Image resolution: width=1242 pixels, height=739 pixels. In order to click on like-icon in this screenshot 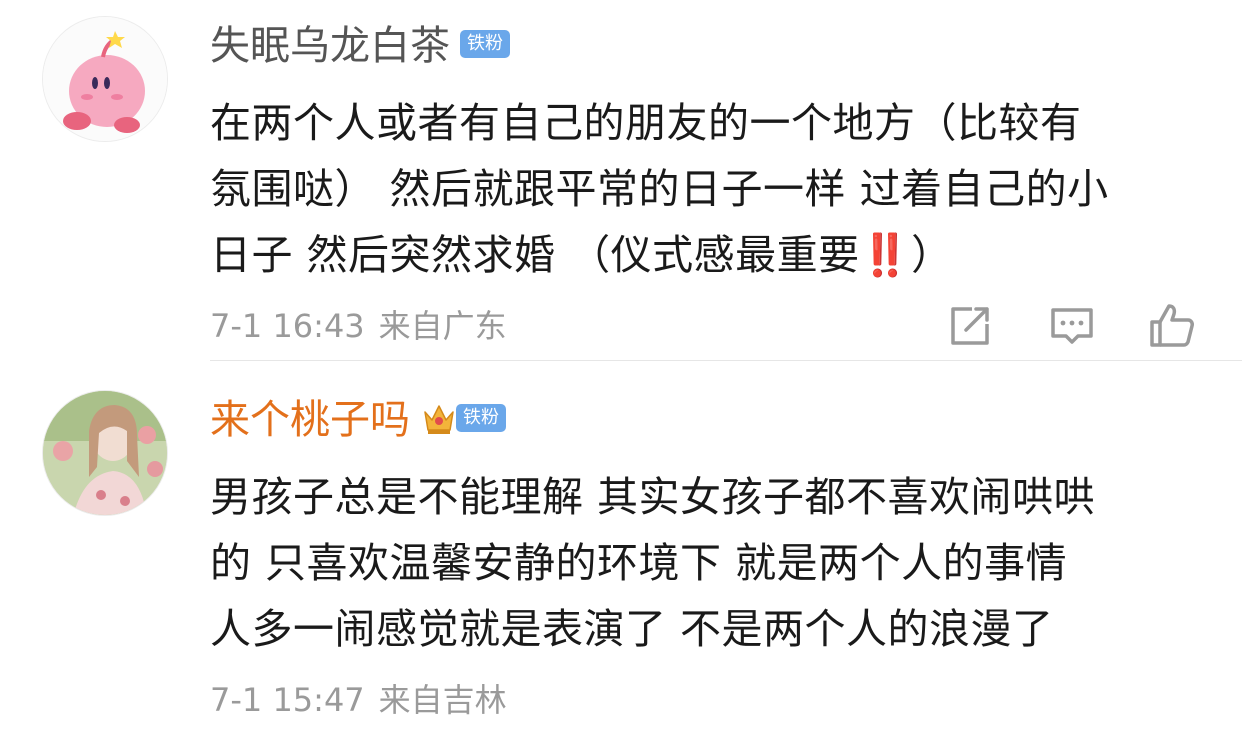, I will do `click(1172, 326)`.